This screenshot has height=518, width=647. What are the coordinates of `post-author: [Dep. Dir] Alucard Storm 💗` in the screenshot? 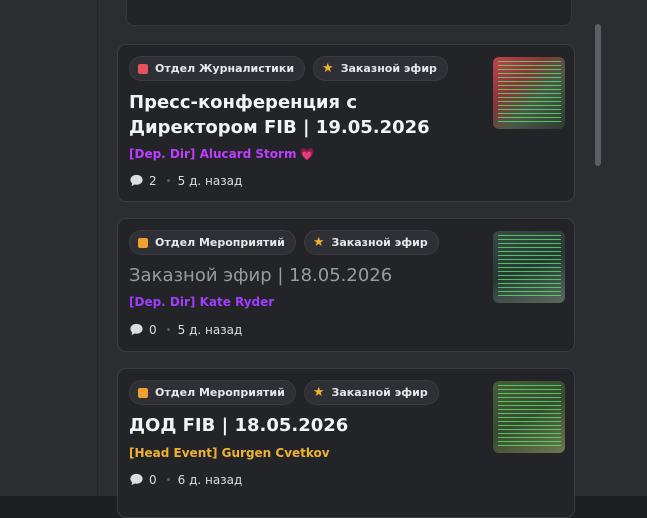 It's located at (221, 154).